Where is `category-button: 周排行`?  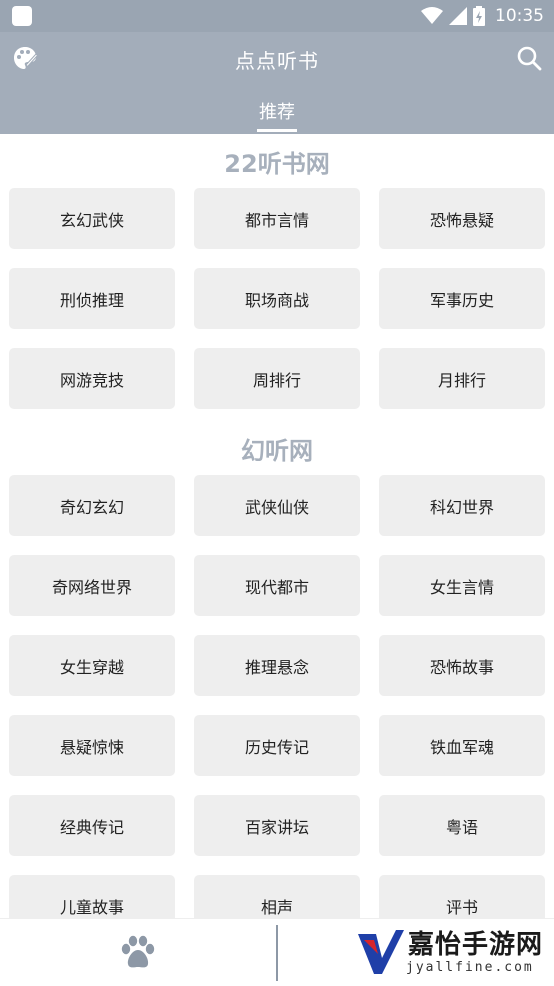
category-button: 周排行 is located at coordinates (277, 378).